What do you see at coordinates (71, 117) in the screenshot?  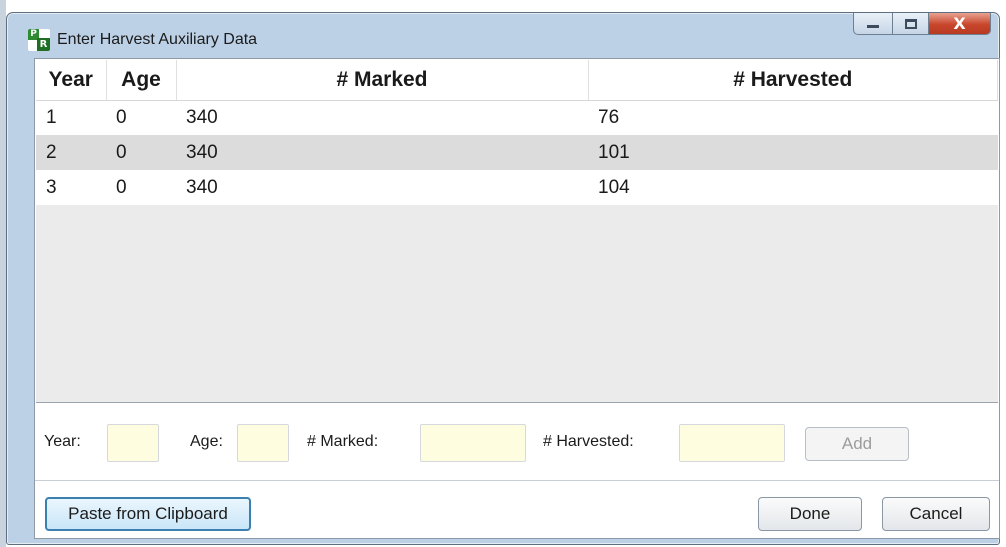 I see `cell-year: 1` at bounding box center [71, 117].